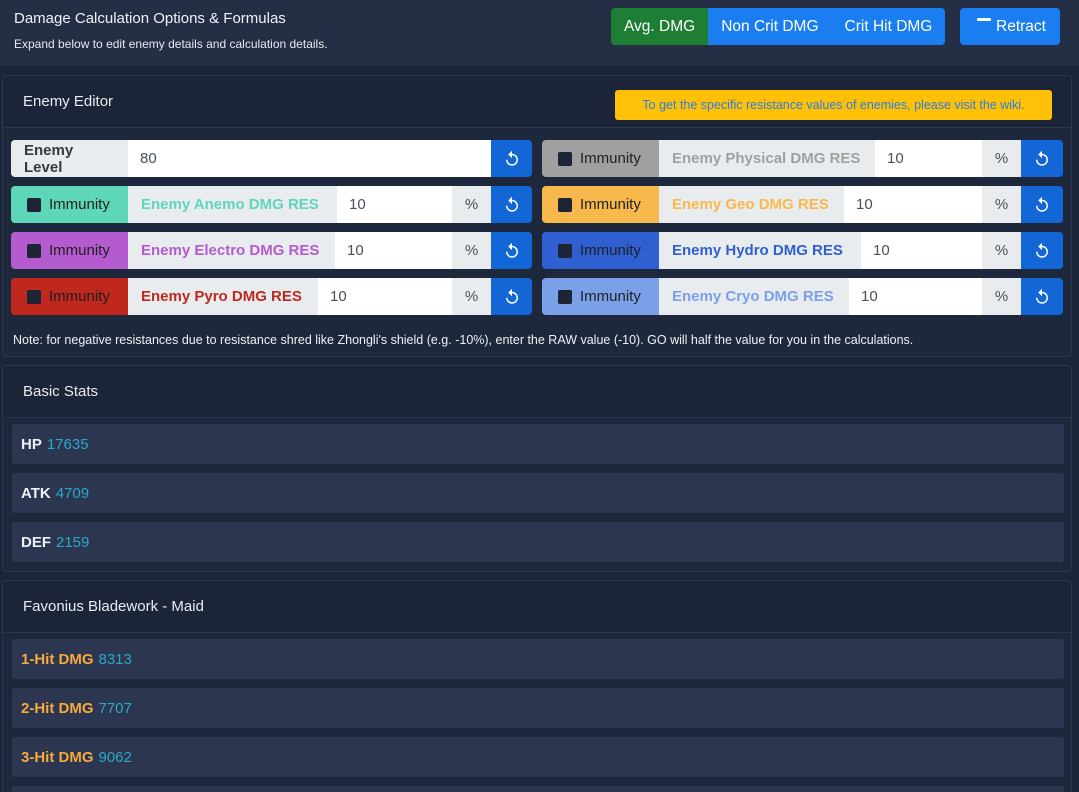 The height and width of the screenshot is (792, 1079). What do you see at coordinates (231, 250) in the screenshot?
I see `electro-res-label: Enemy Electro DMG RES` at bounding box center [231, 250].